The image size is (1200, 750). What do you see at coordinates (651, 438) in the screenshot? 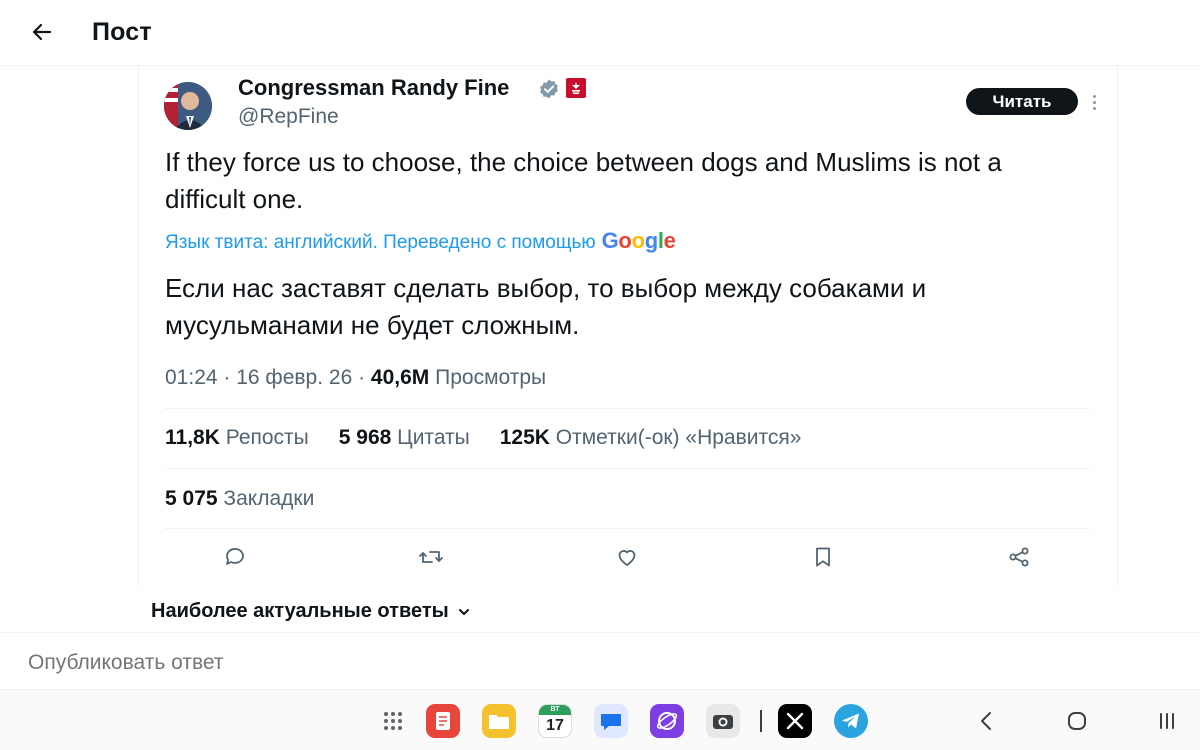
I see `likes-stat: 125K Отметки(-ок) «Нравится»` at bounding box center [651, 438].